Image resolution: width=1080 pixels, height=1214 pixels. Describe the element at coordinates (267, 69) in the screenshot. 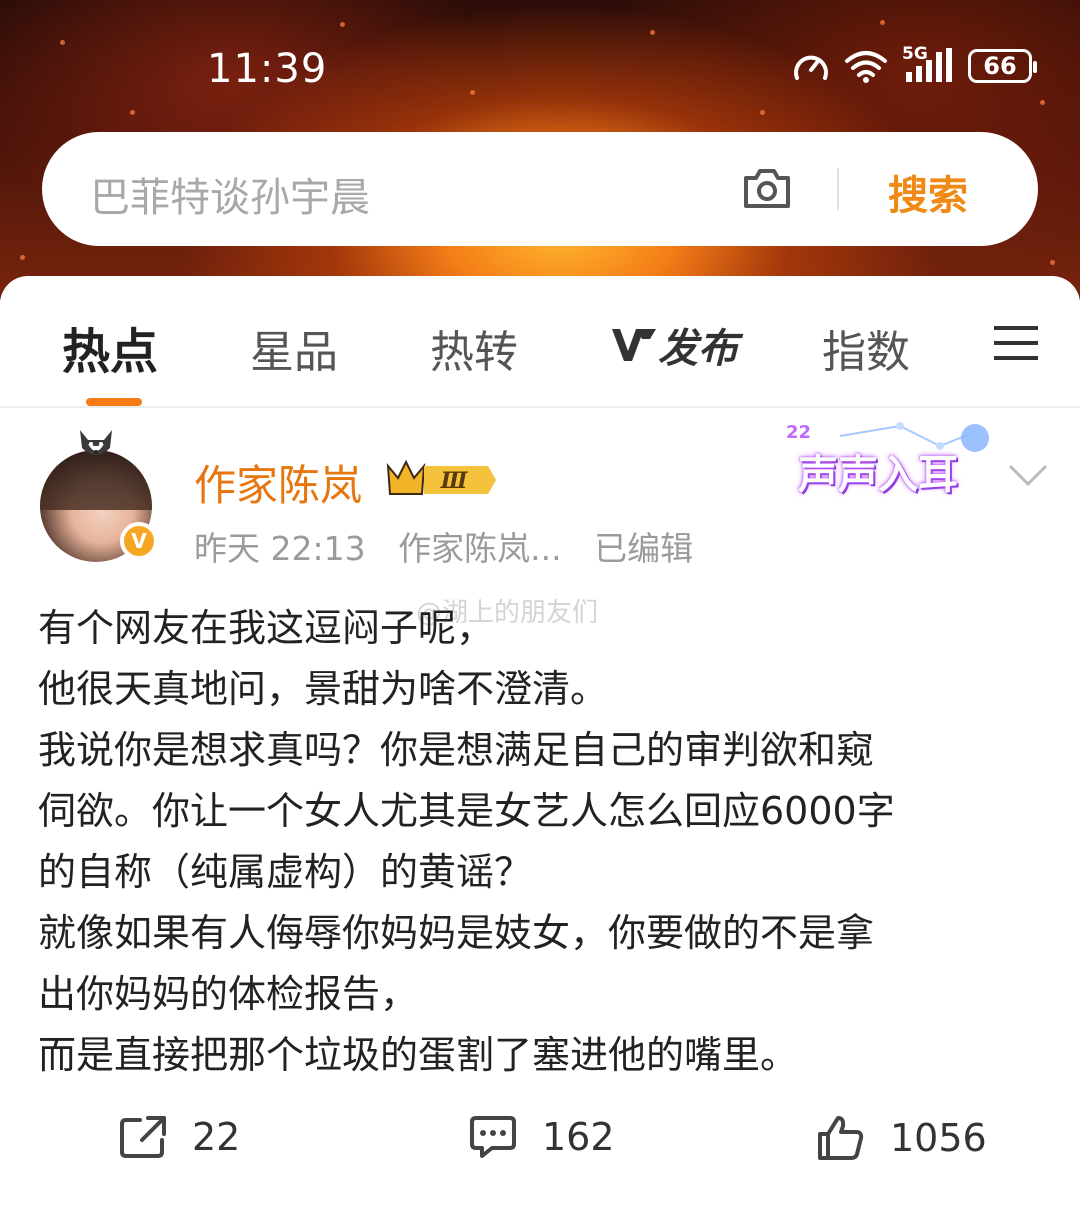

I see `status-time: 11:39` at that location.